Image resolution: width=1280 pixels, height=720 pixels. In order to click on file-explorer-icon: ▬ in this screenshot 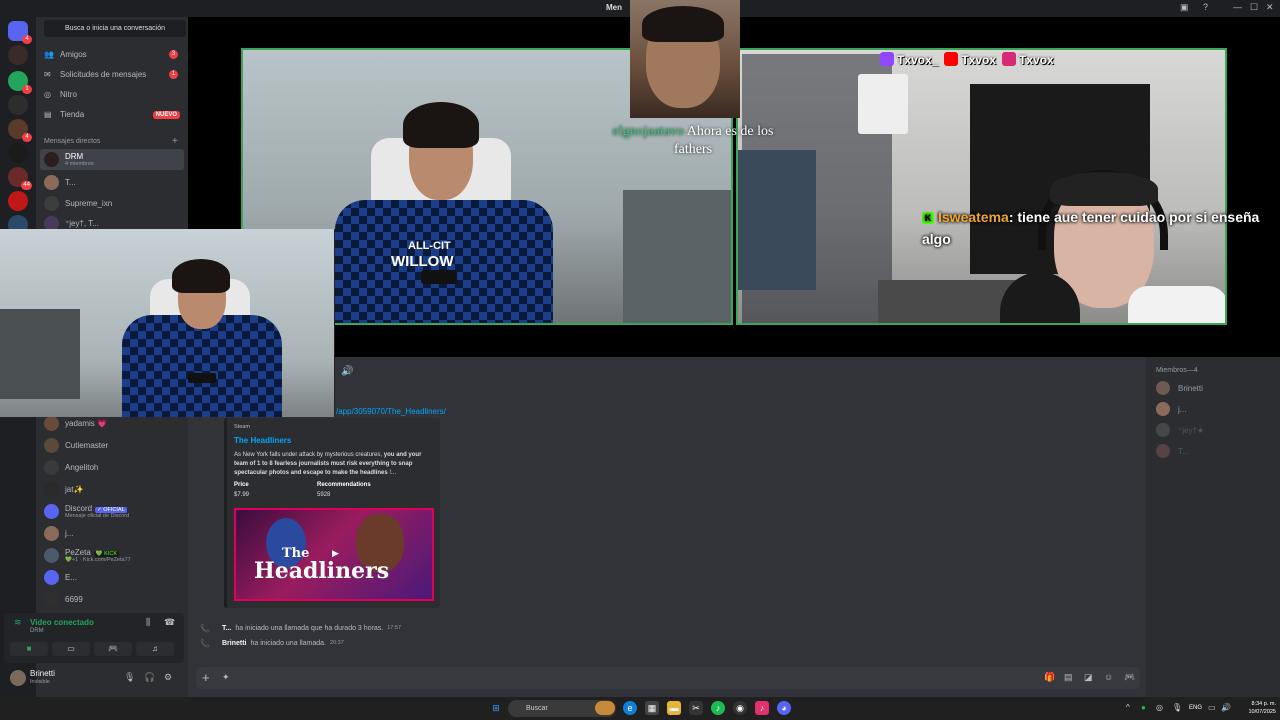, I will do `click(674, 708)`.